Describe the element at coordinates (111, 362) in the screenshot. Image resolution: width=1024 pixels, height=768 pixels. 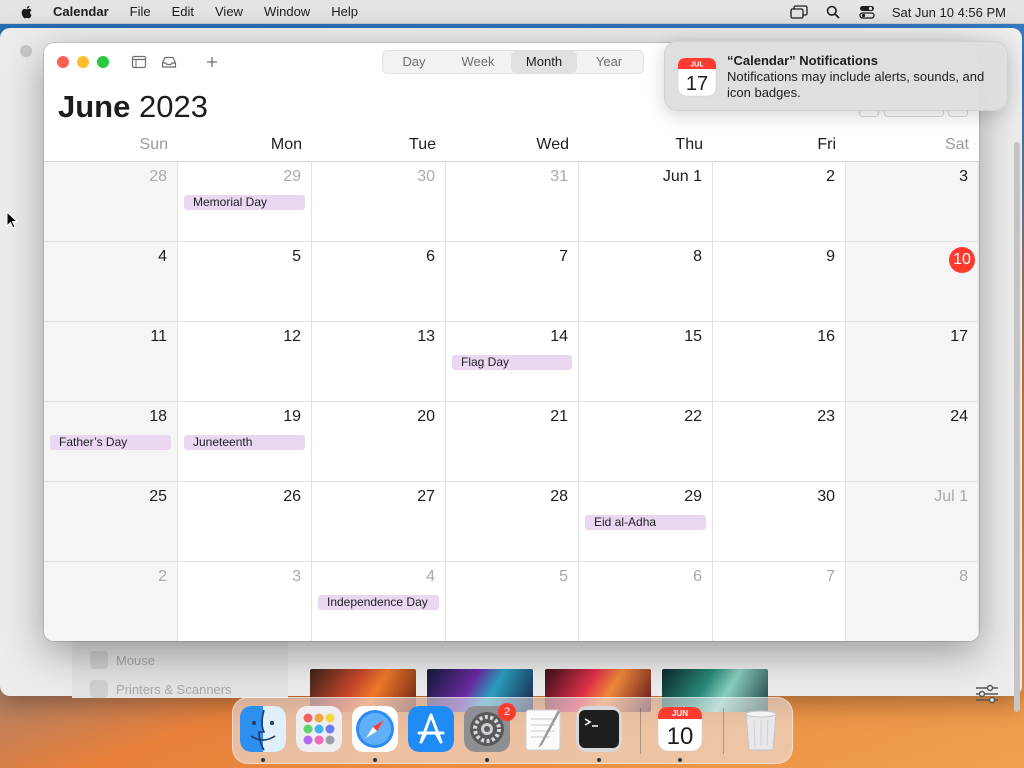
I see `day-cell: 11` at that location.